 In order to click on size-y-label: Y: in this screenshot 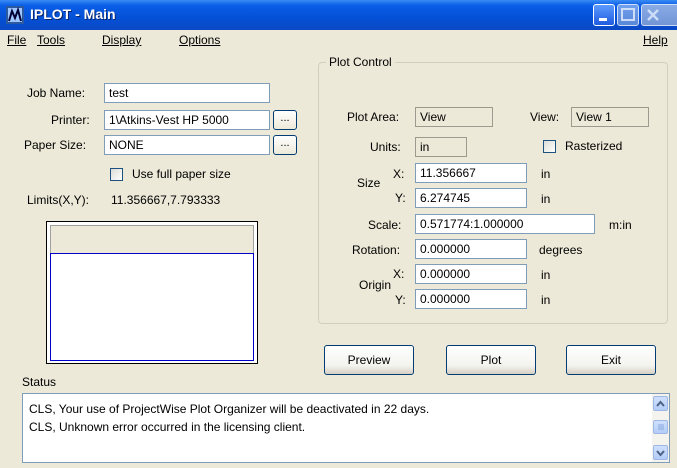, I will do `click(400, 198)`.